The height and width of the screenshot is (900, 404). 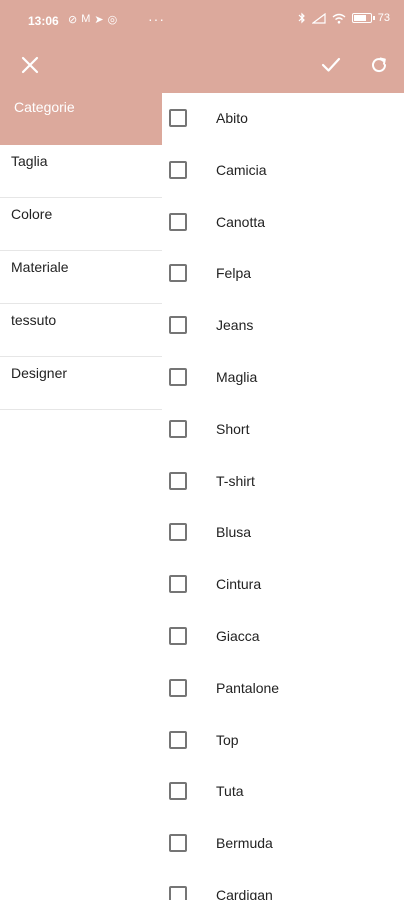 I want to click on signal-icon, so click(x=318, y=18).